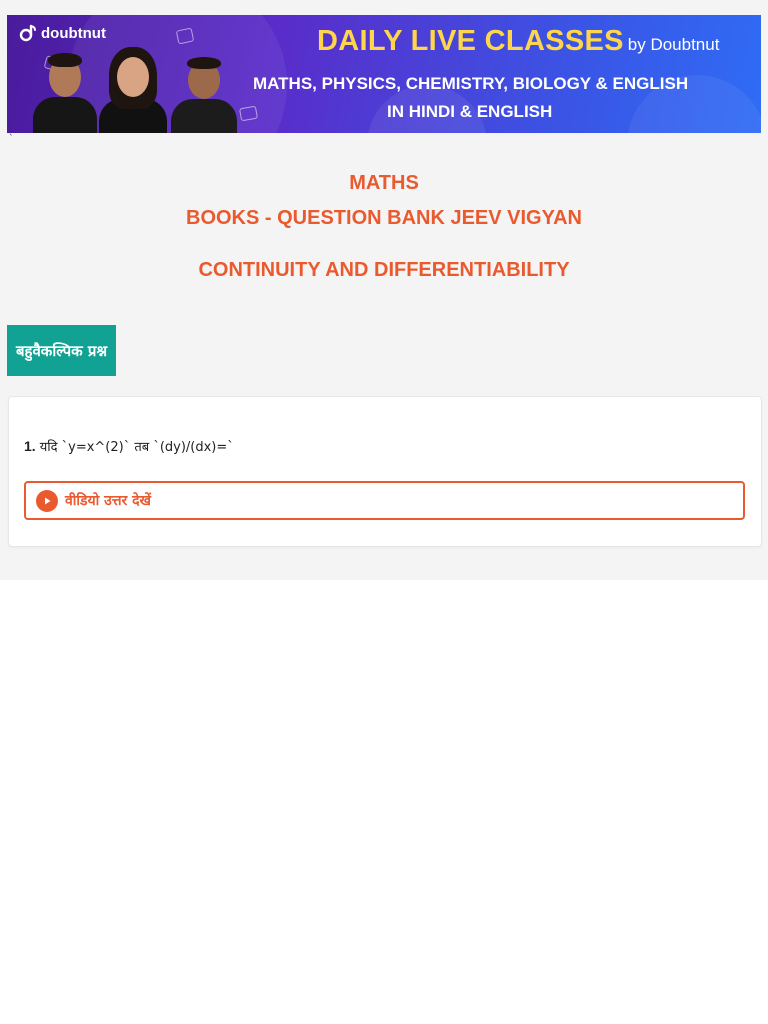  I want to click on view-video-answer-button: वीडियो उत्तर देखें, so click(384, 500).